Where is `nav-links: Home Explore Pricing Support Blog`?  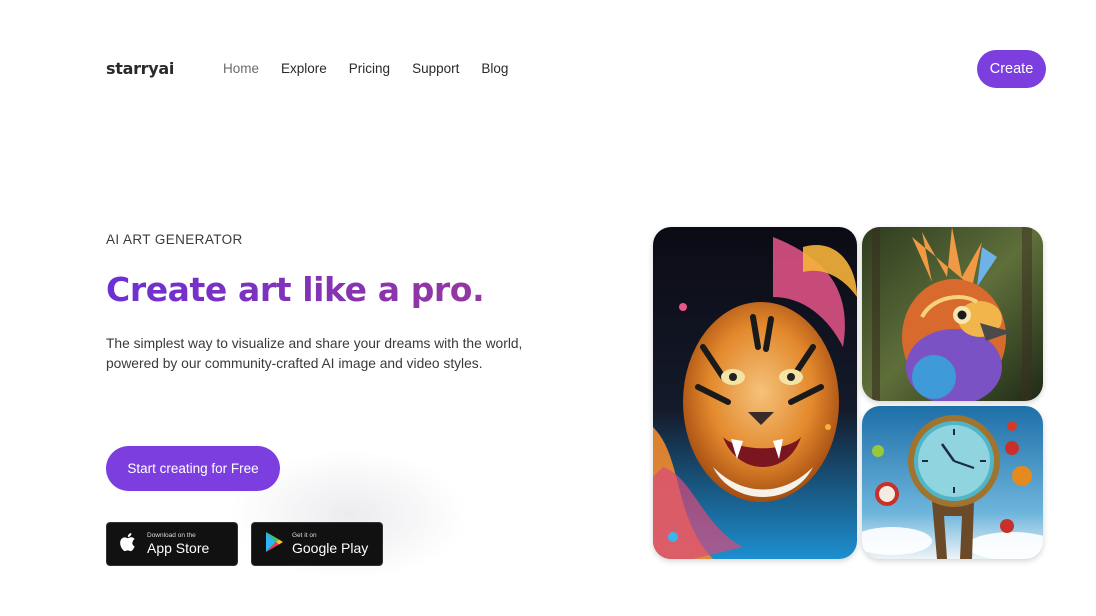 nav-links: Home Explore Pricing Support Blog is located at coordinates (365, 68).